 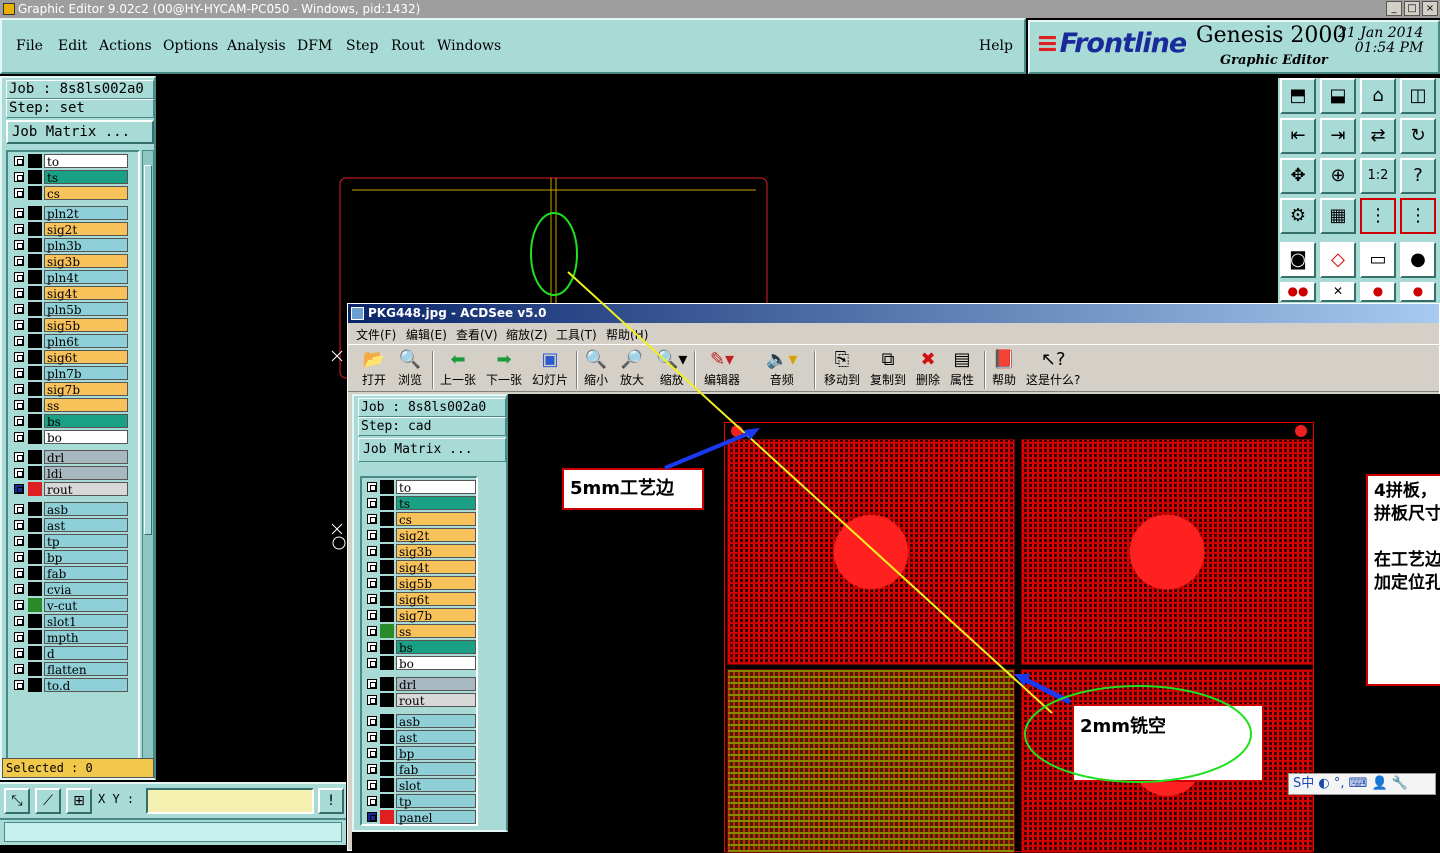 I want to click on layer-row: pln7b, so click(x=69, y=373).